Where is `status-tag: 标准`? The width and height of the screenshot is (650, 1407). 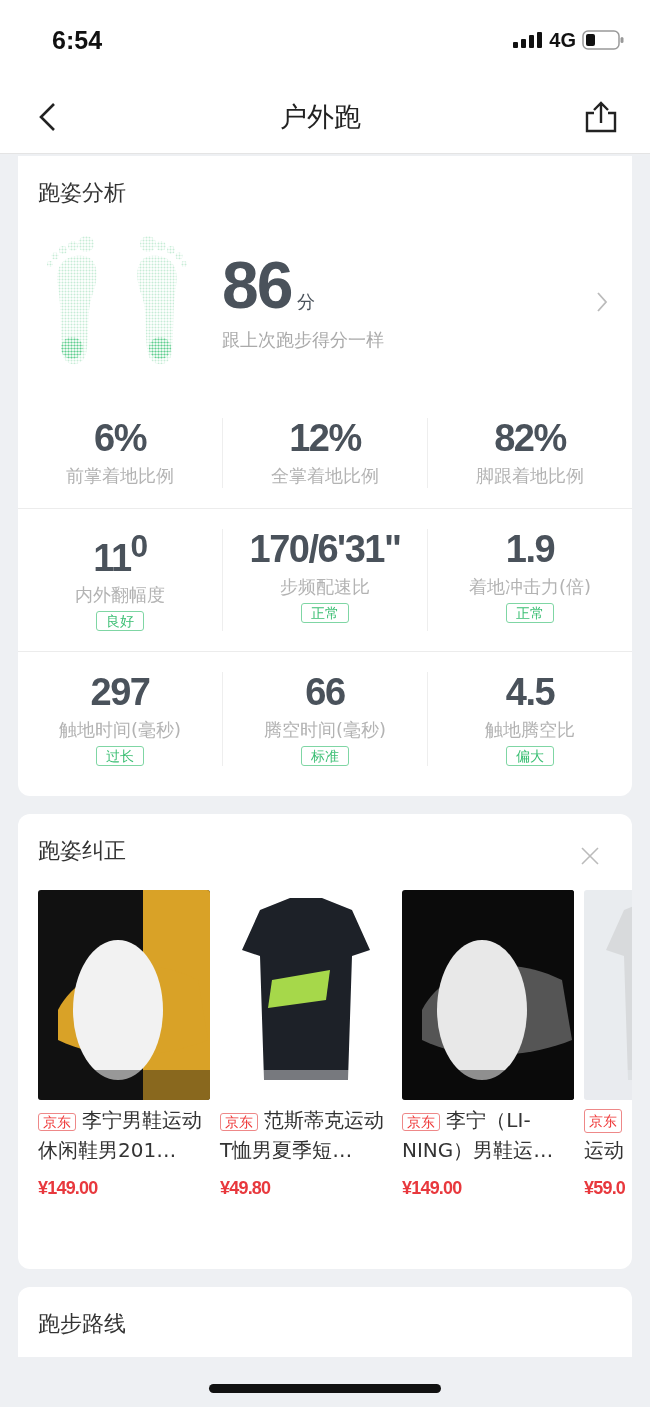
status-tag: 标准 is located at coordinates (325, 756).